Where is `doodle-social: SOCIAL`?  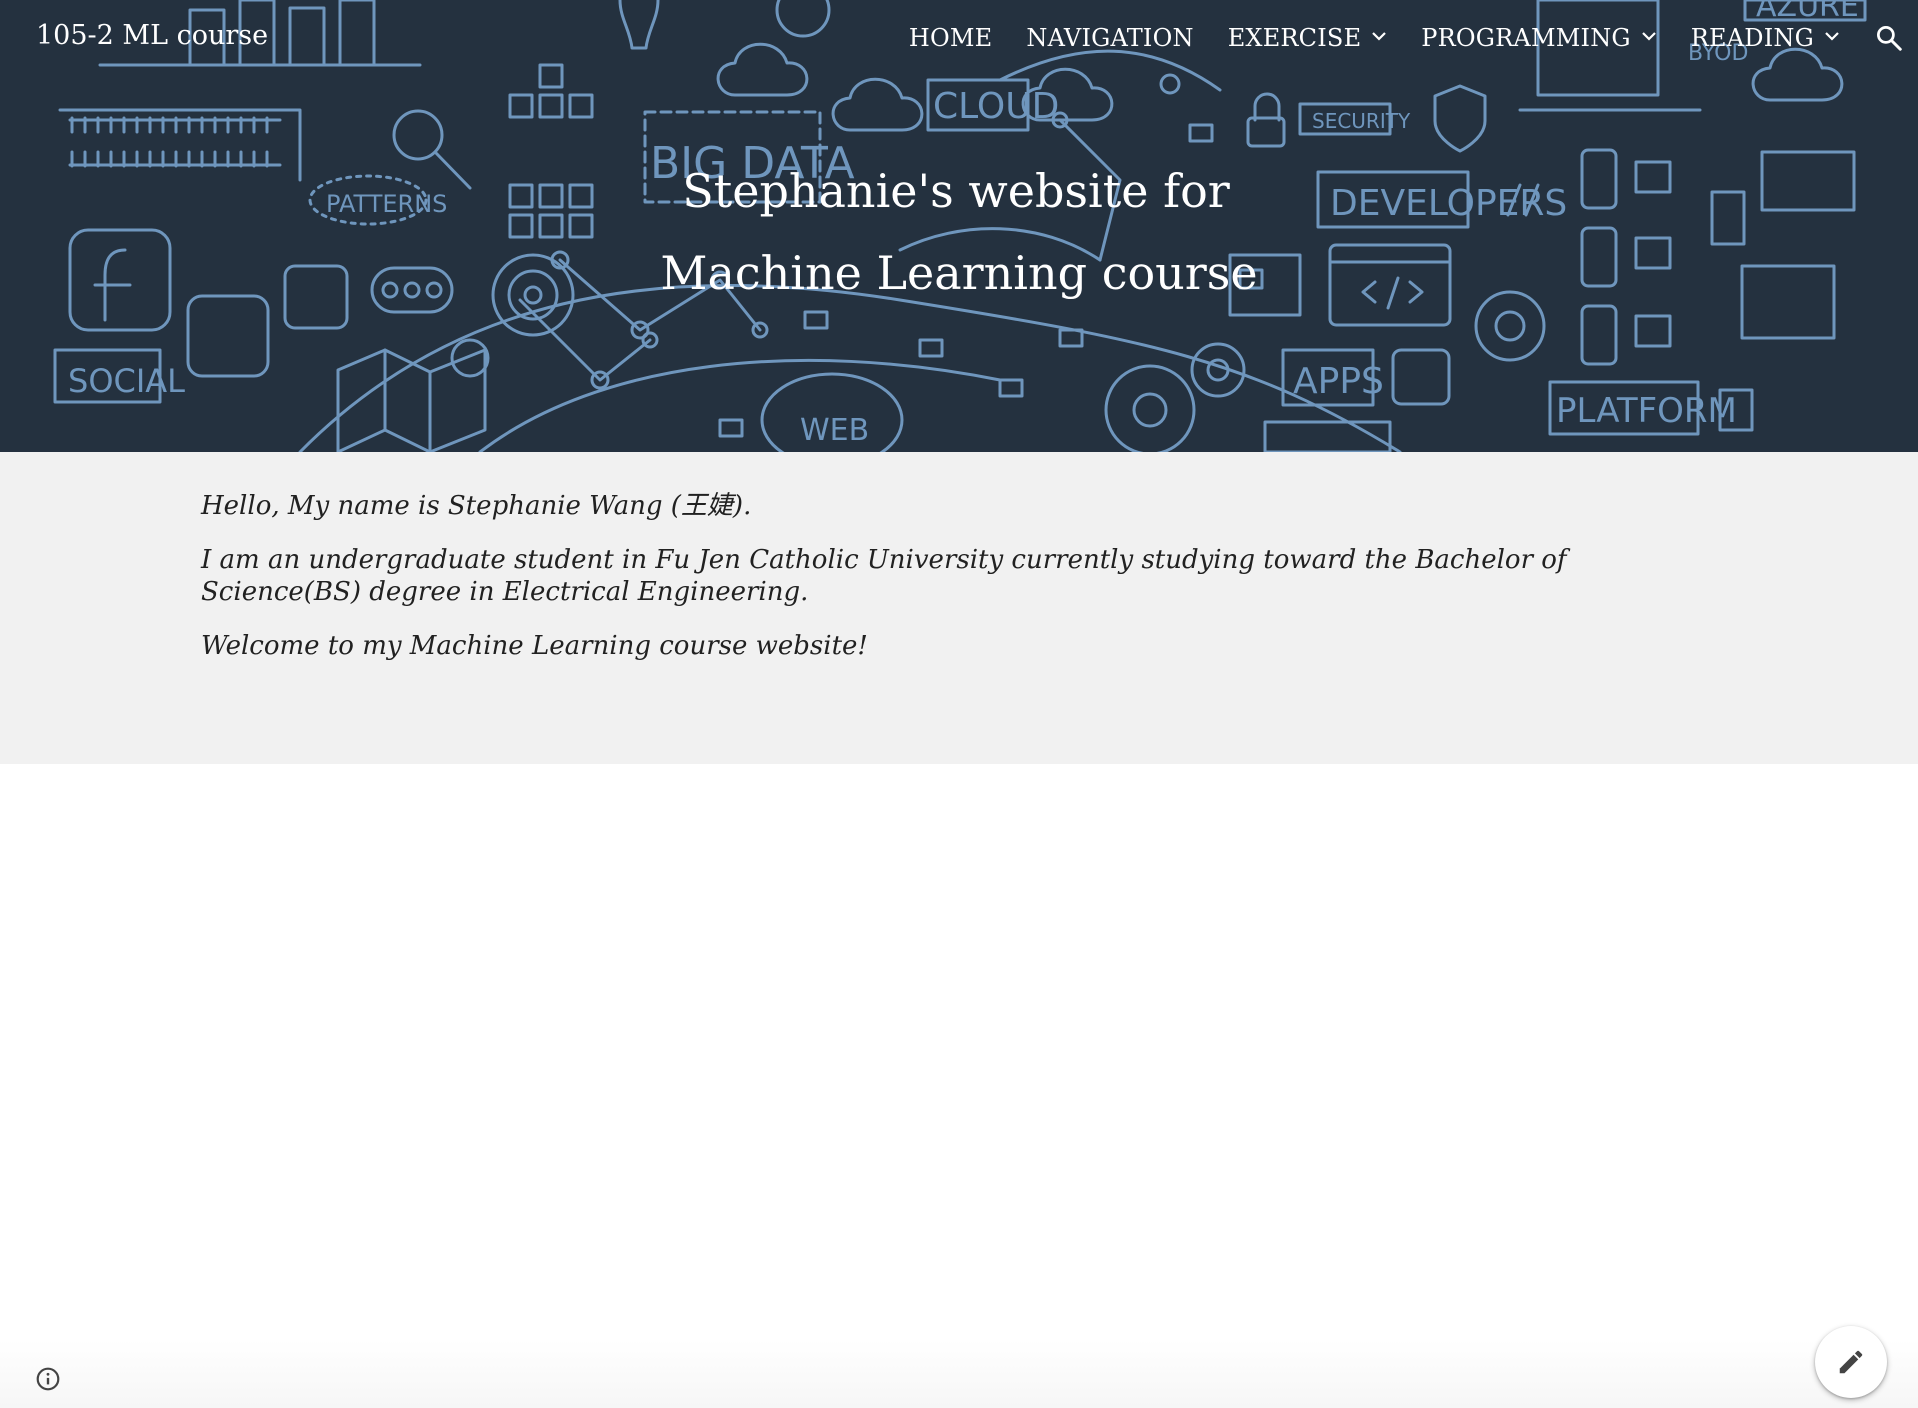
doodle-social: SOCIAL is located at coordinates (126, 381).